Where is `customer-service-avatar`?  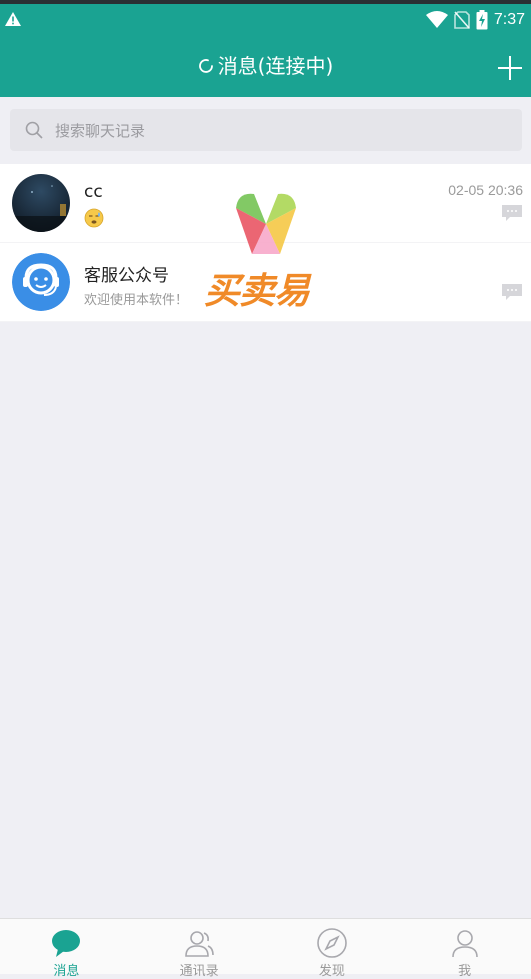 customer-service-avatar is located at coordinates (41, 282).